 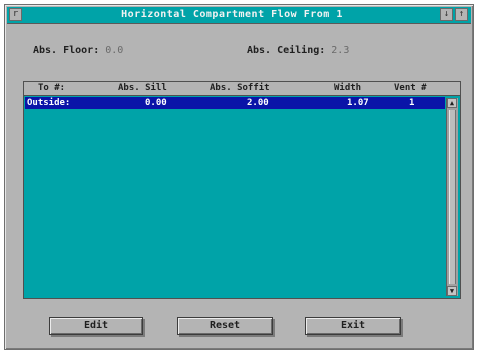 What do you see at coordinates (461, 14) in the screenshot?
I see `maximize-button: ↑` at bounding box center [461, 14].